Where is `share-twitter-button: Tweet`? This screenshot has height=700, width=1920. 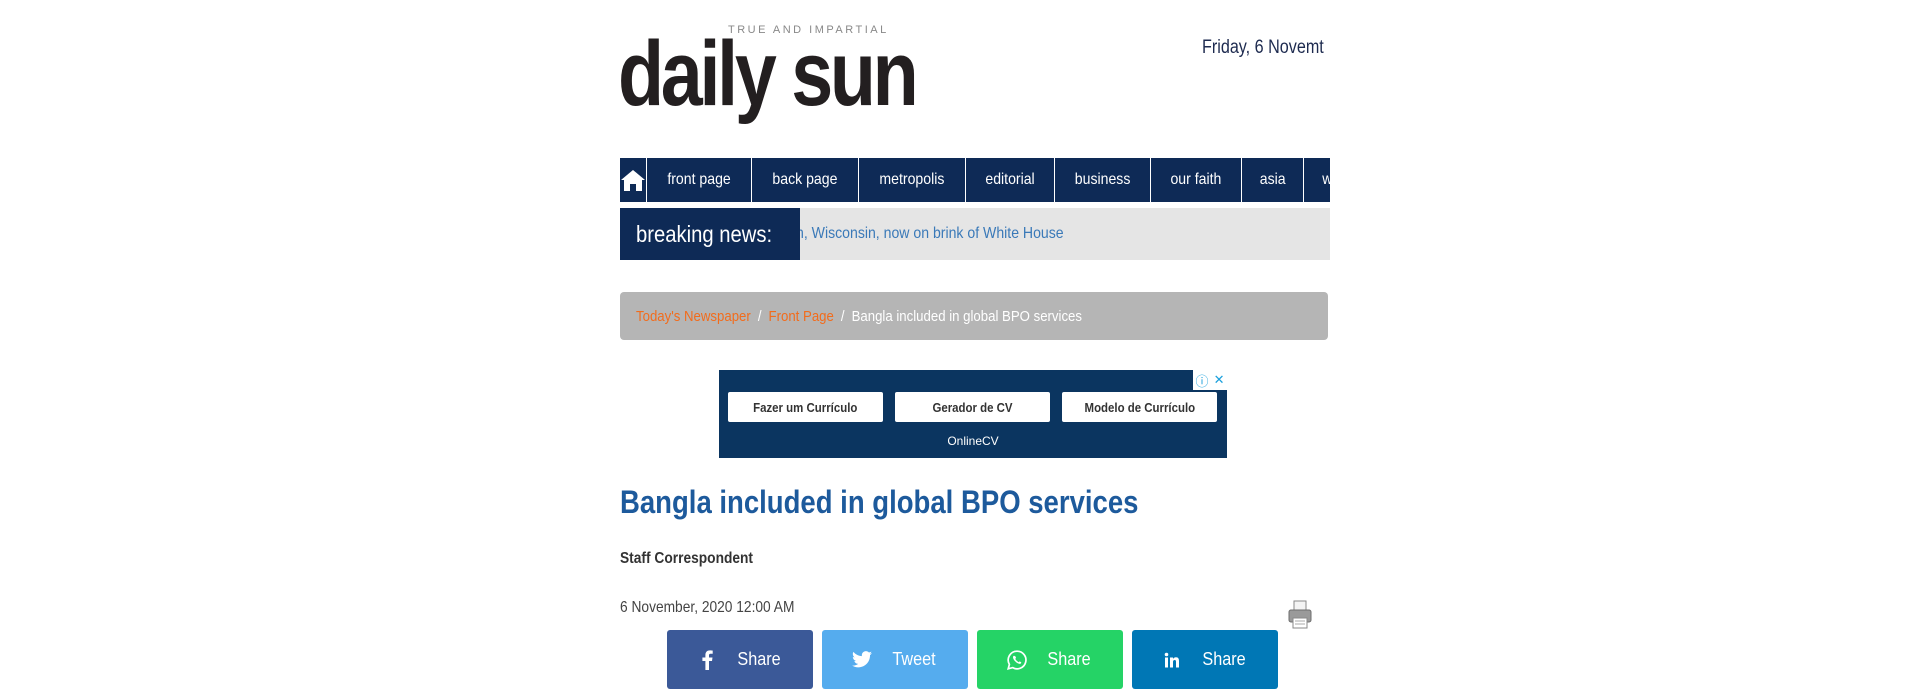 share-twitter-button: Tweet is located at coordinates (895, 659).